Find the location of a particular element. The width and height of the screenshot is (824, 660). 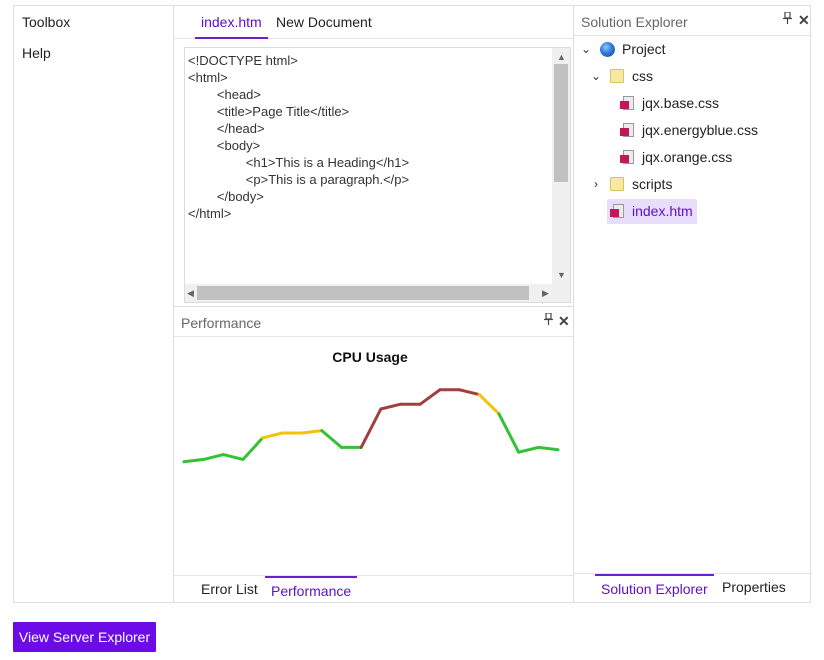

cpu-usage-chart: CPU Usage is located at coordinates (371, 406).